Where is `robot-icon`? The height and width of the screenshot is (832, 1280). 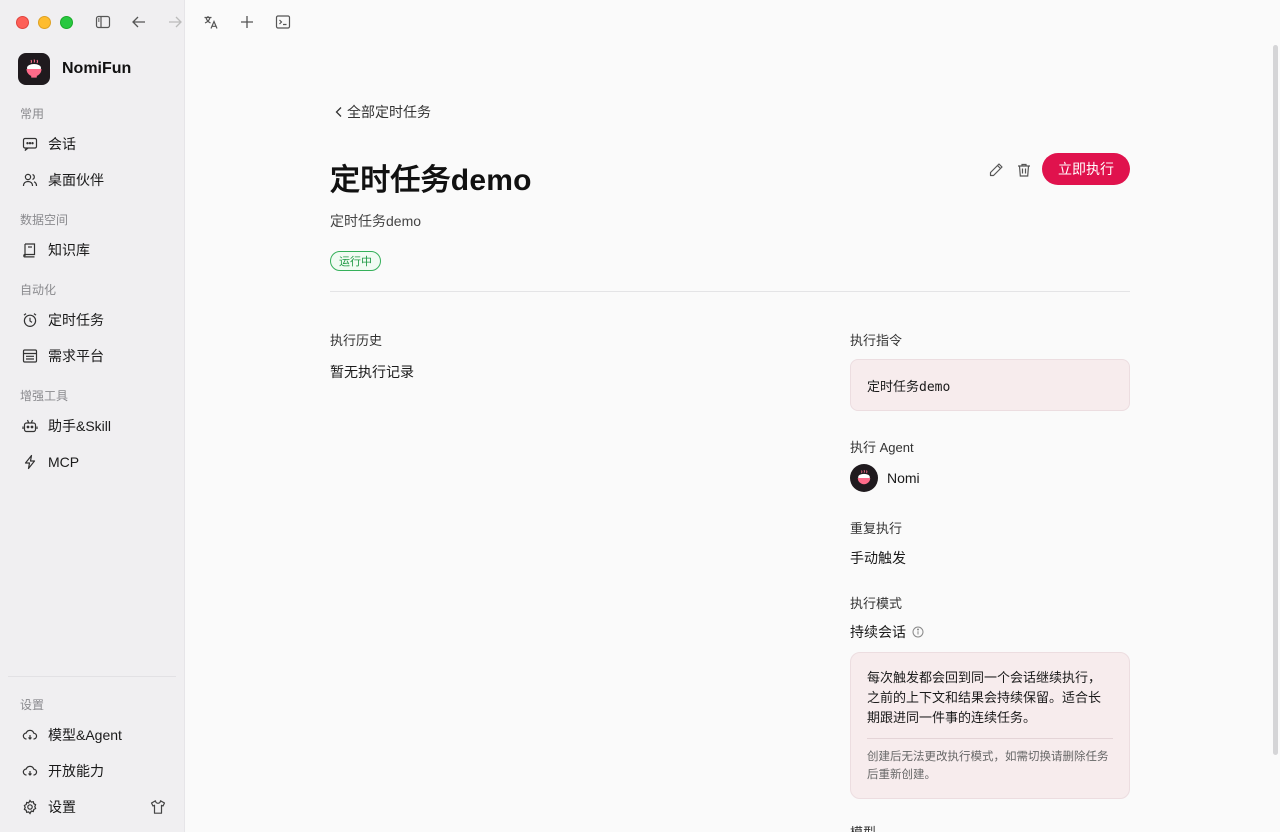 robot-icon is located at coordinates (30, 426).